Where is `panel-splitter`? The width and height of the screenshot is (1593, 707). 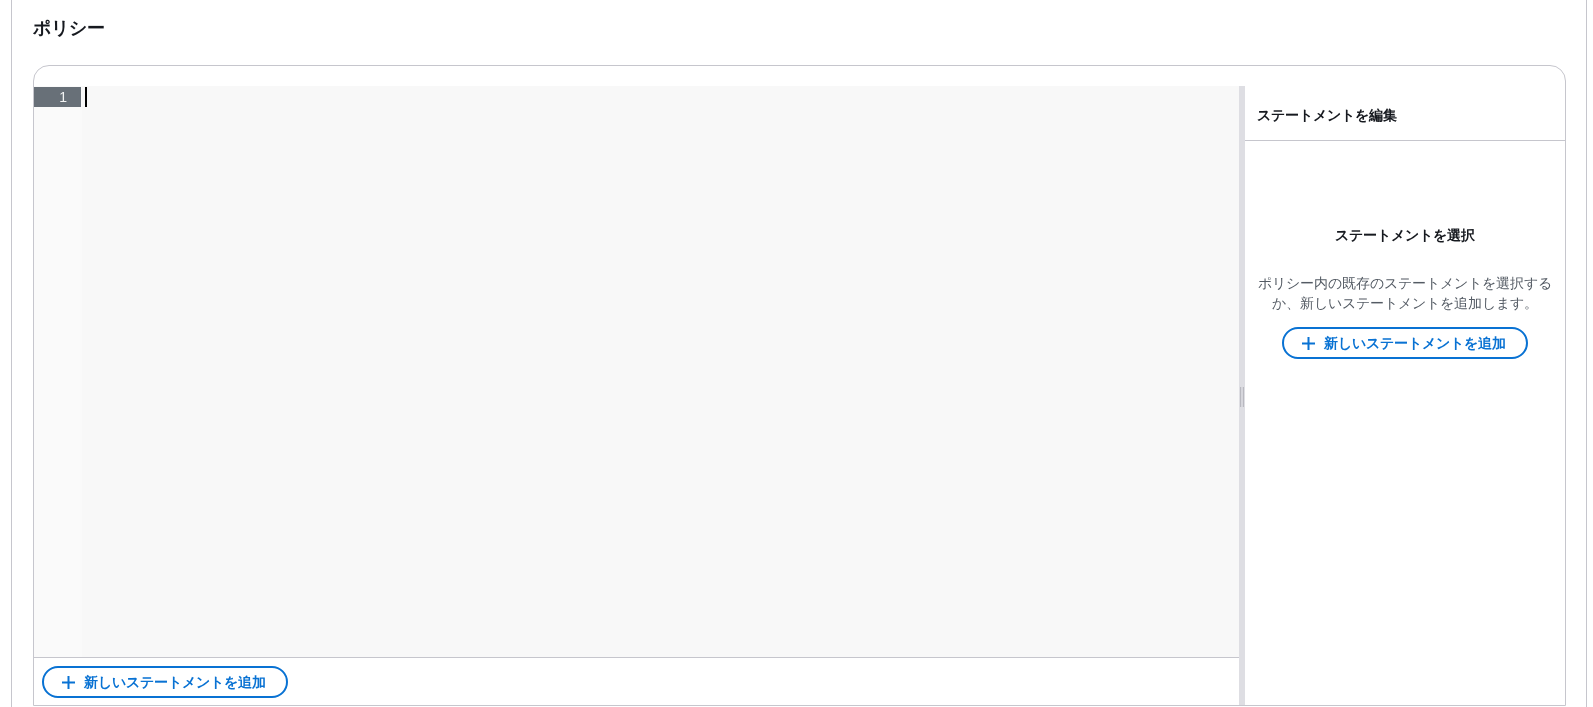
panel-splitter is located at coordinates (1242, 395).